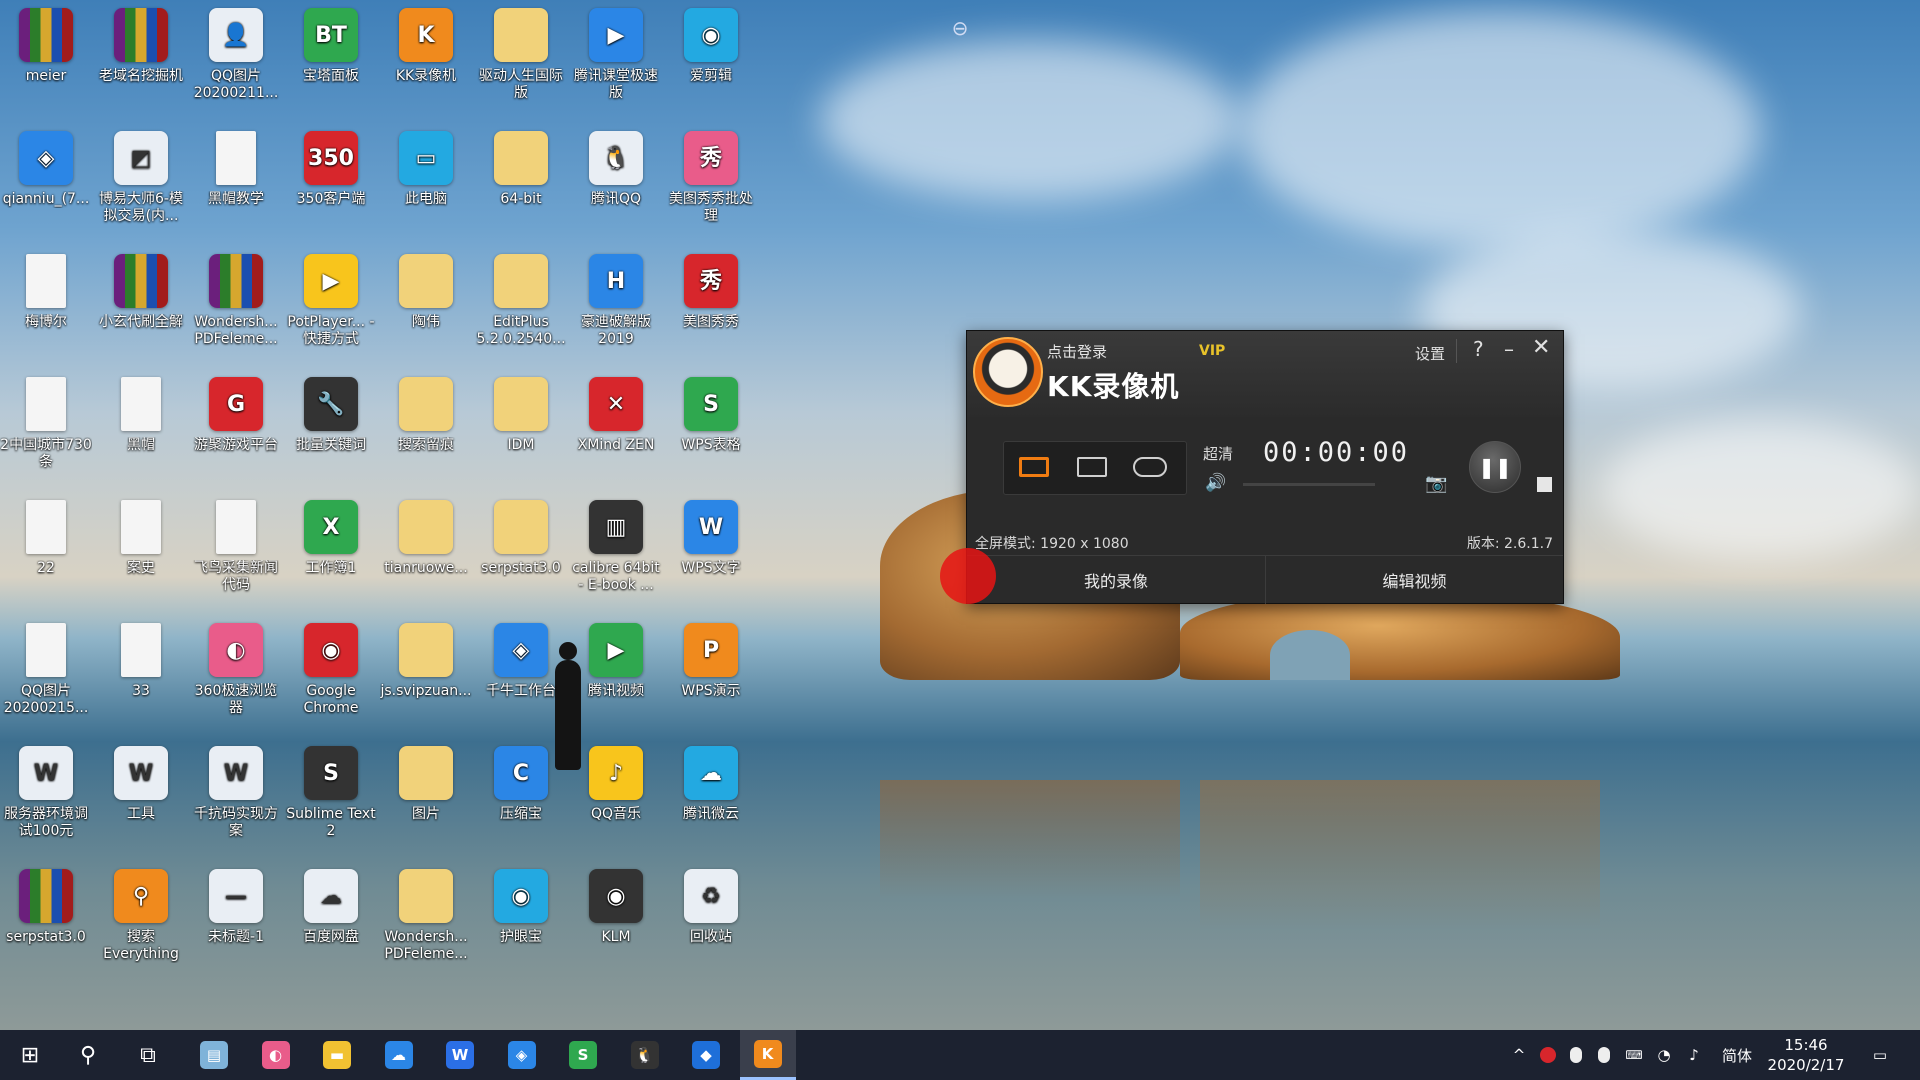 This screenshot has width=1920, height=1080. Describe the element at coordinates (276, 1055) in the screenshot. I see `360-browser-taskbar-button: ◐` at that location.